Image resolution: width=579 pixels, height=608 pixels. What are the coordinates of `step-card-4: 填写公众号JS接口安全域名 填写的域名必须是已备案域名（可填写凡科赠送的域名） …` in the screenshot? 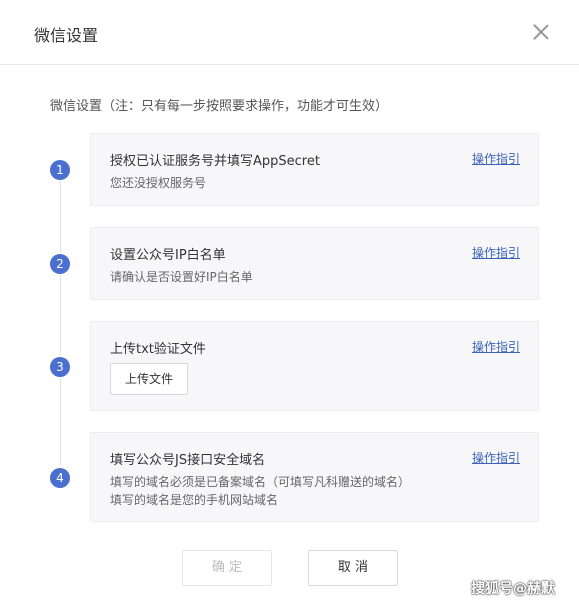 It's located at (314, 477).